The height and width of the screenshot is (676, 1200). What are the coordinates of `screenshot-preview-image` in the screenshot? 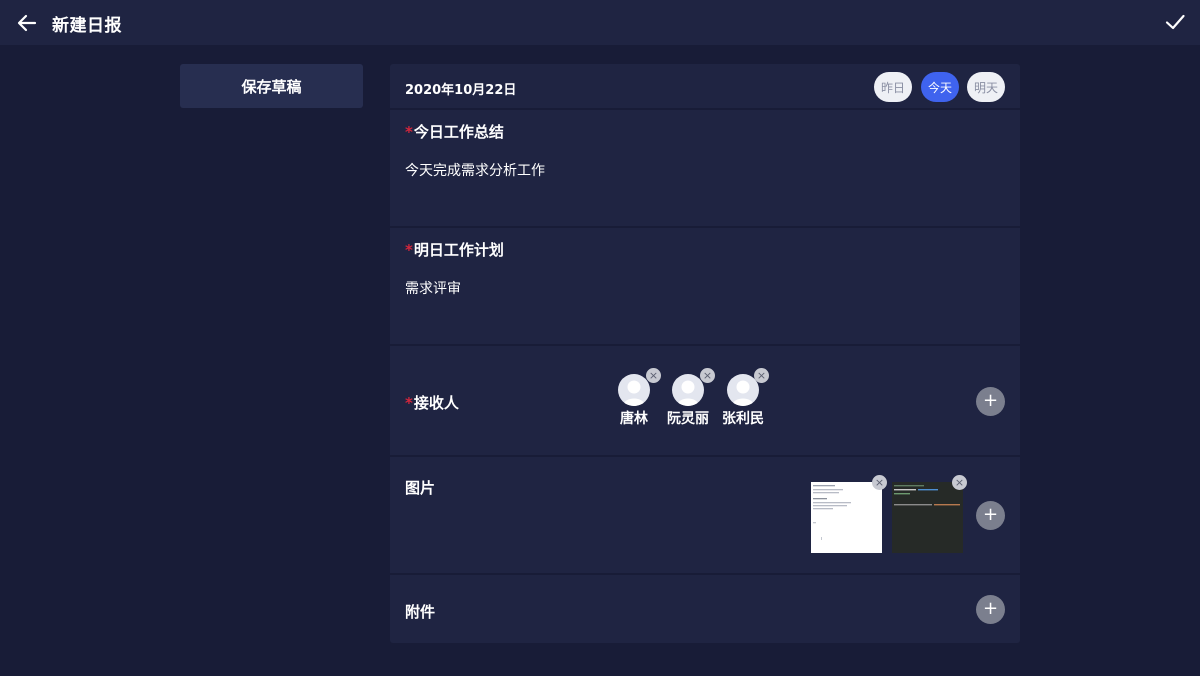 It's located at (832, 512).